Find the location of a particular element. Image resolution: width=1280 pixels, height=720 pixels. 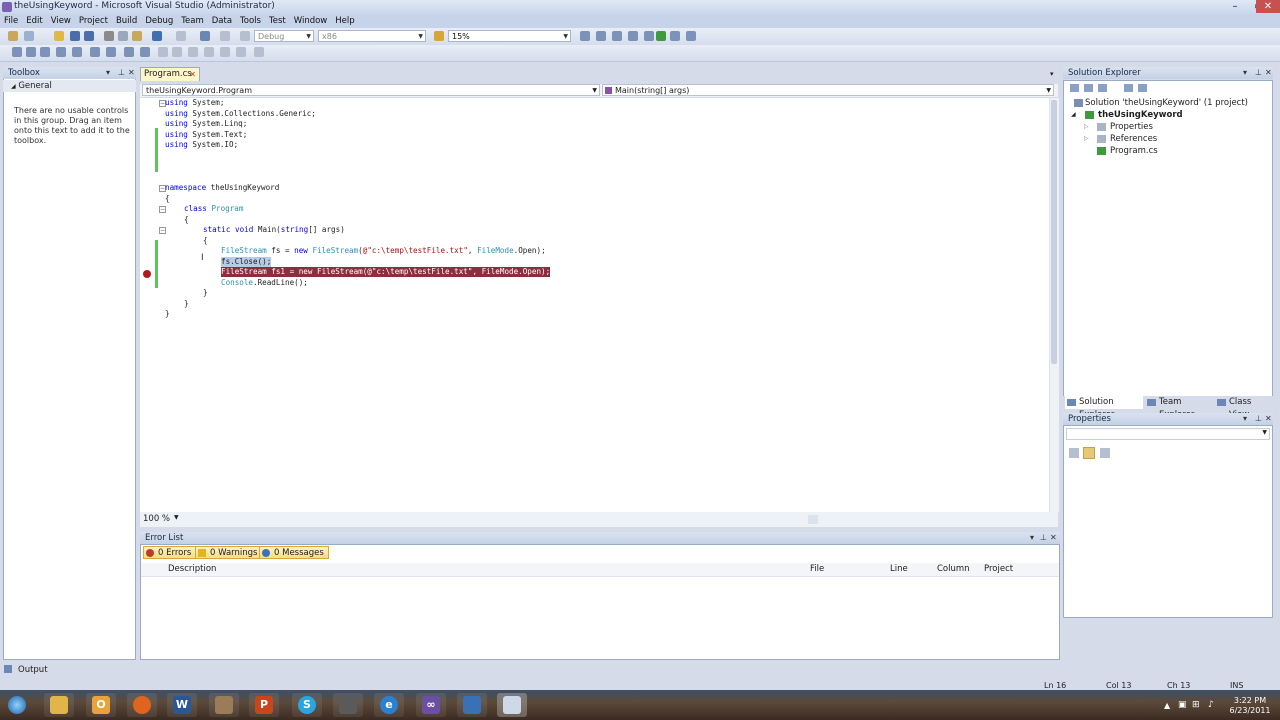

save-icon is located at coordinates (75, 36).